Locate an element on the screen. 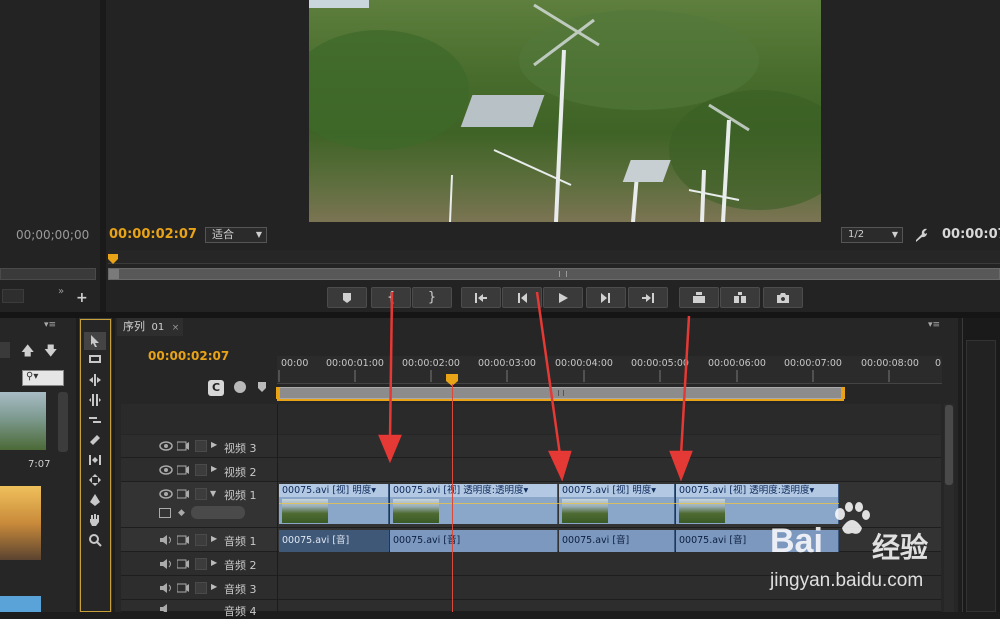 The height and width of the screenshot is (619, 1000). lift-button is located at coordinates (699, 297).